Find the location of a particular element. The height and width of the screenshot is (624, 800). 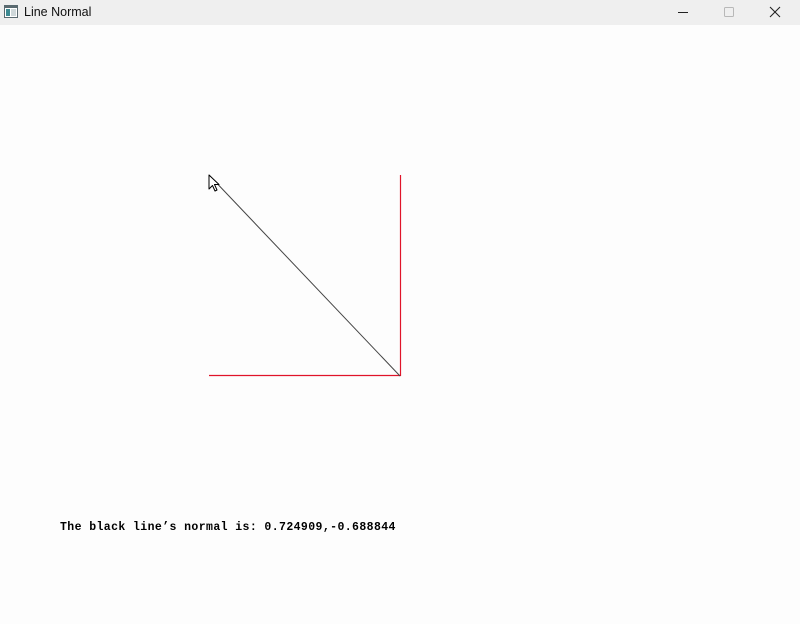

black-diagonal-line is located at coordinates (304, 275).